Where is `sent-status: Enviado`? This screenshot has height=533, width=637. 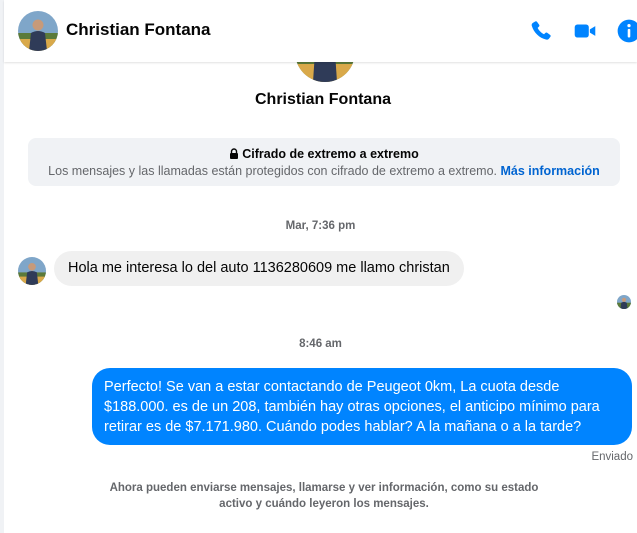 sent-status: Enviado is located at coordinates (612, 457).